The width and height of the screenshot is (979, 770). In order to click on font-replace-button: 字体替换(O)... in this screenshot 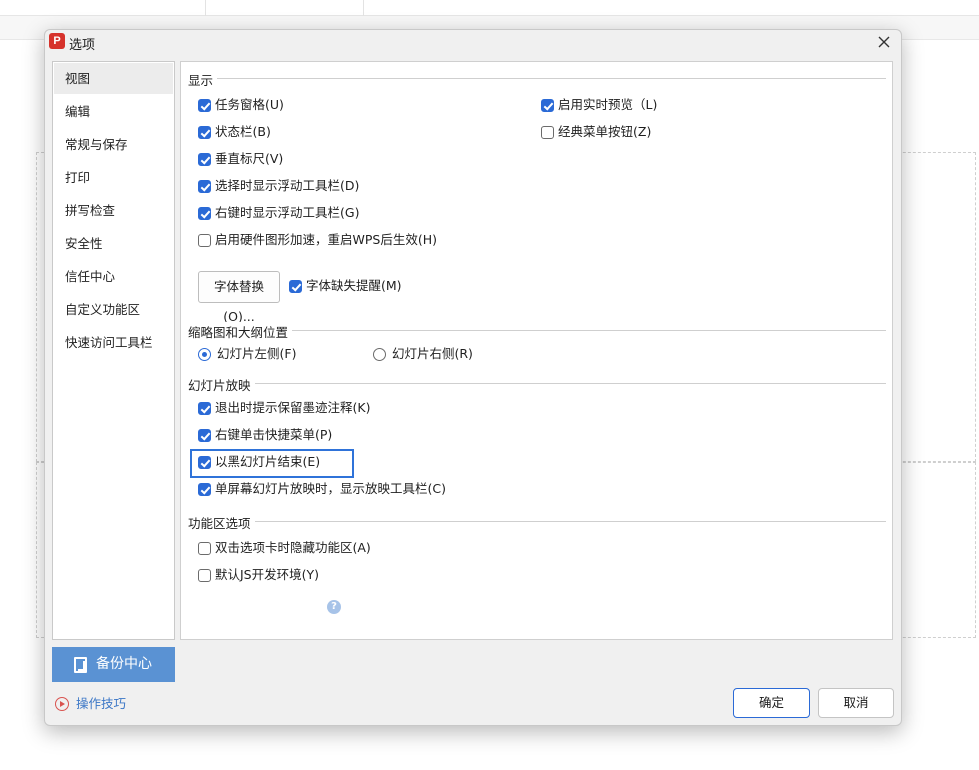, I will do `click(239, 297)`.